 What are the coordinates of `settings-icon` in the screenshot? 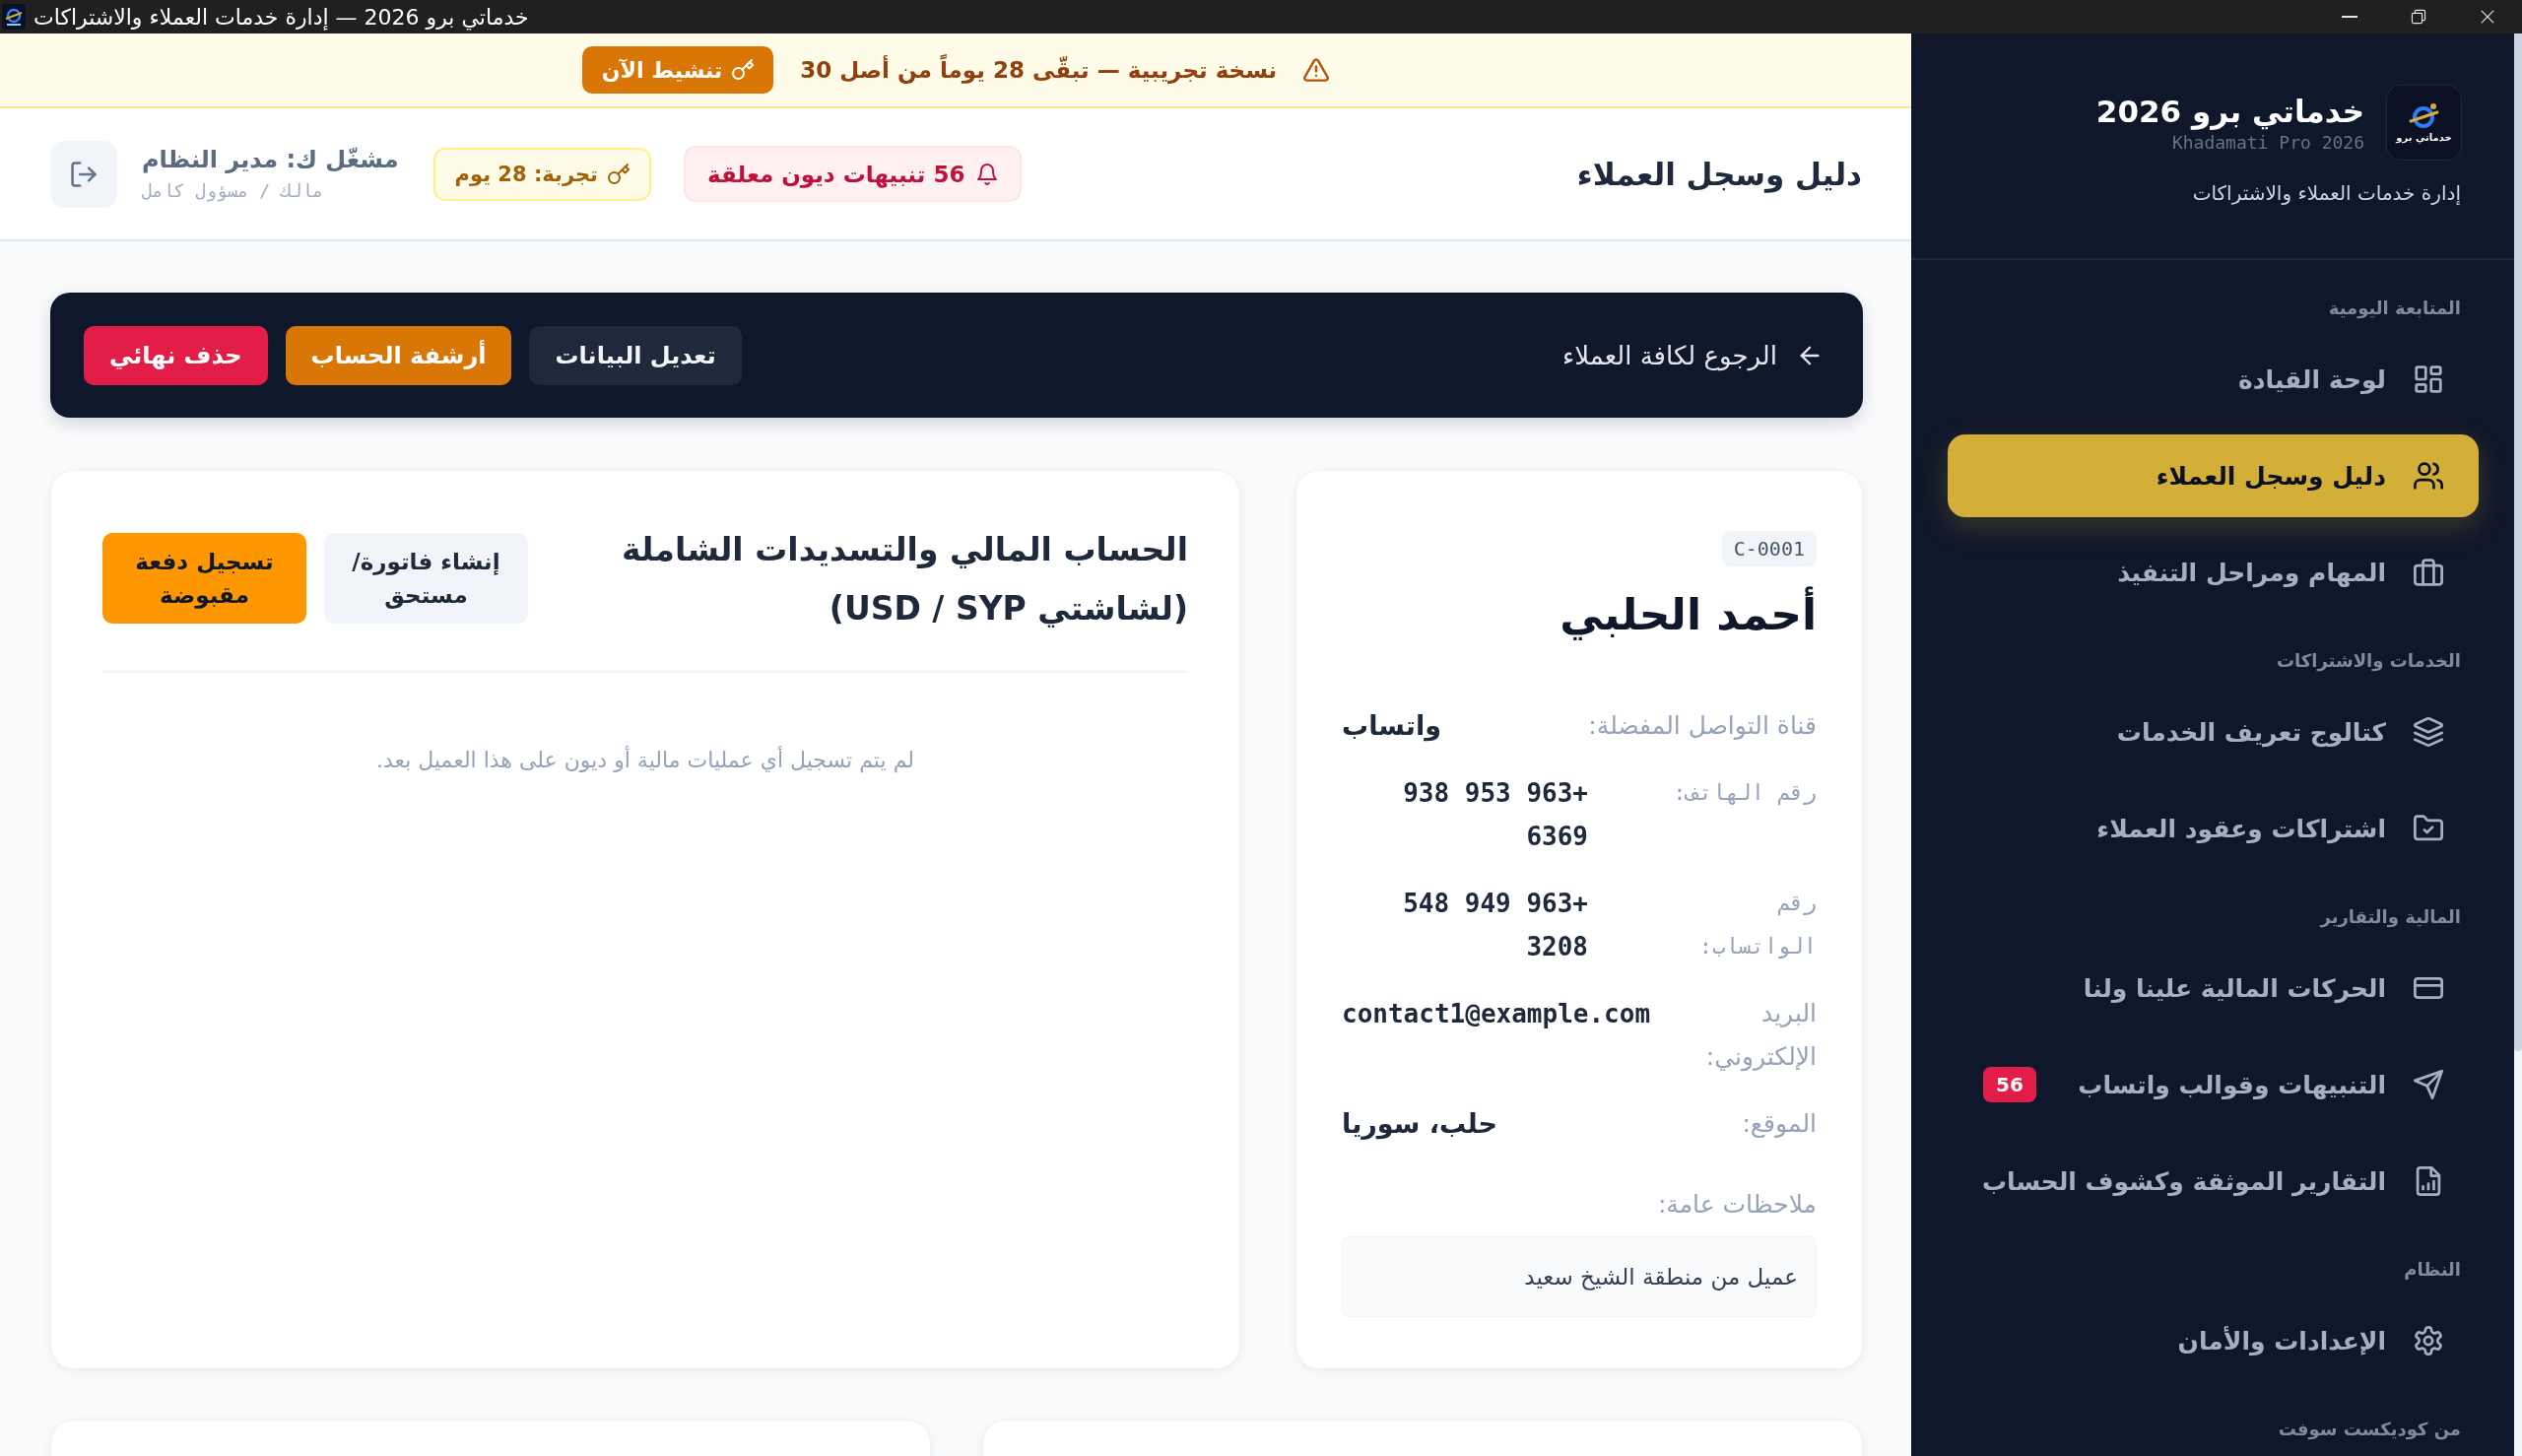 It's located at (2428, 1341).